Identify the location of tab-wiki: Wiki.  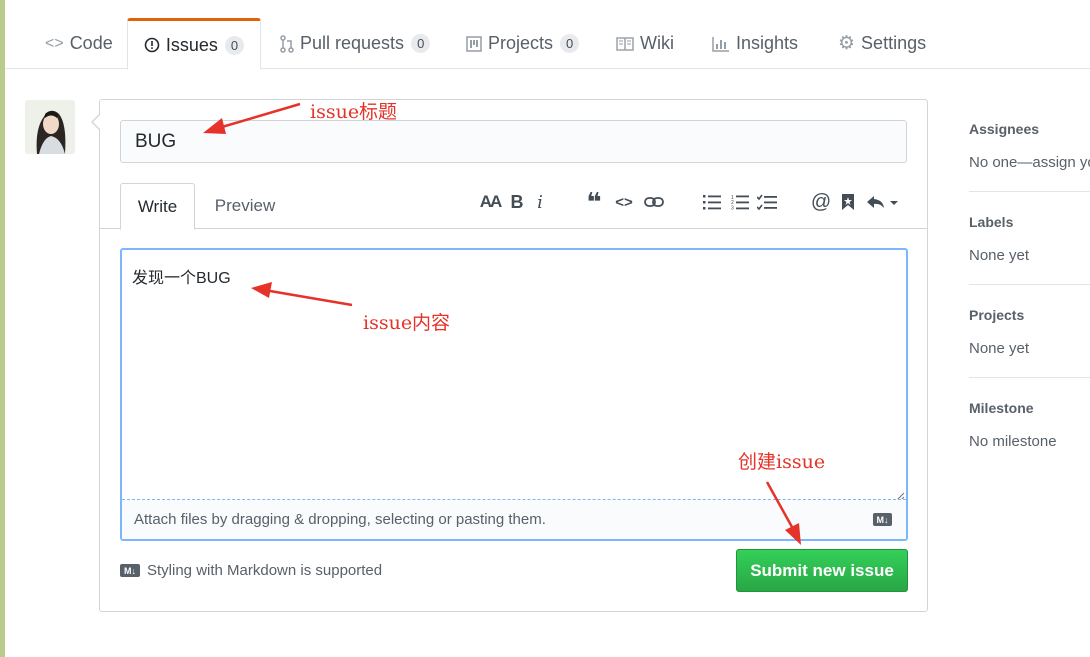
(645, 43).